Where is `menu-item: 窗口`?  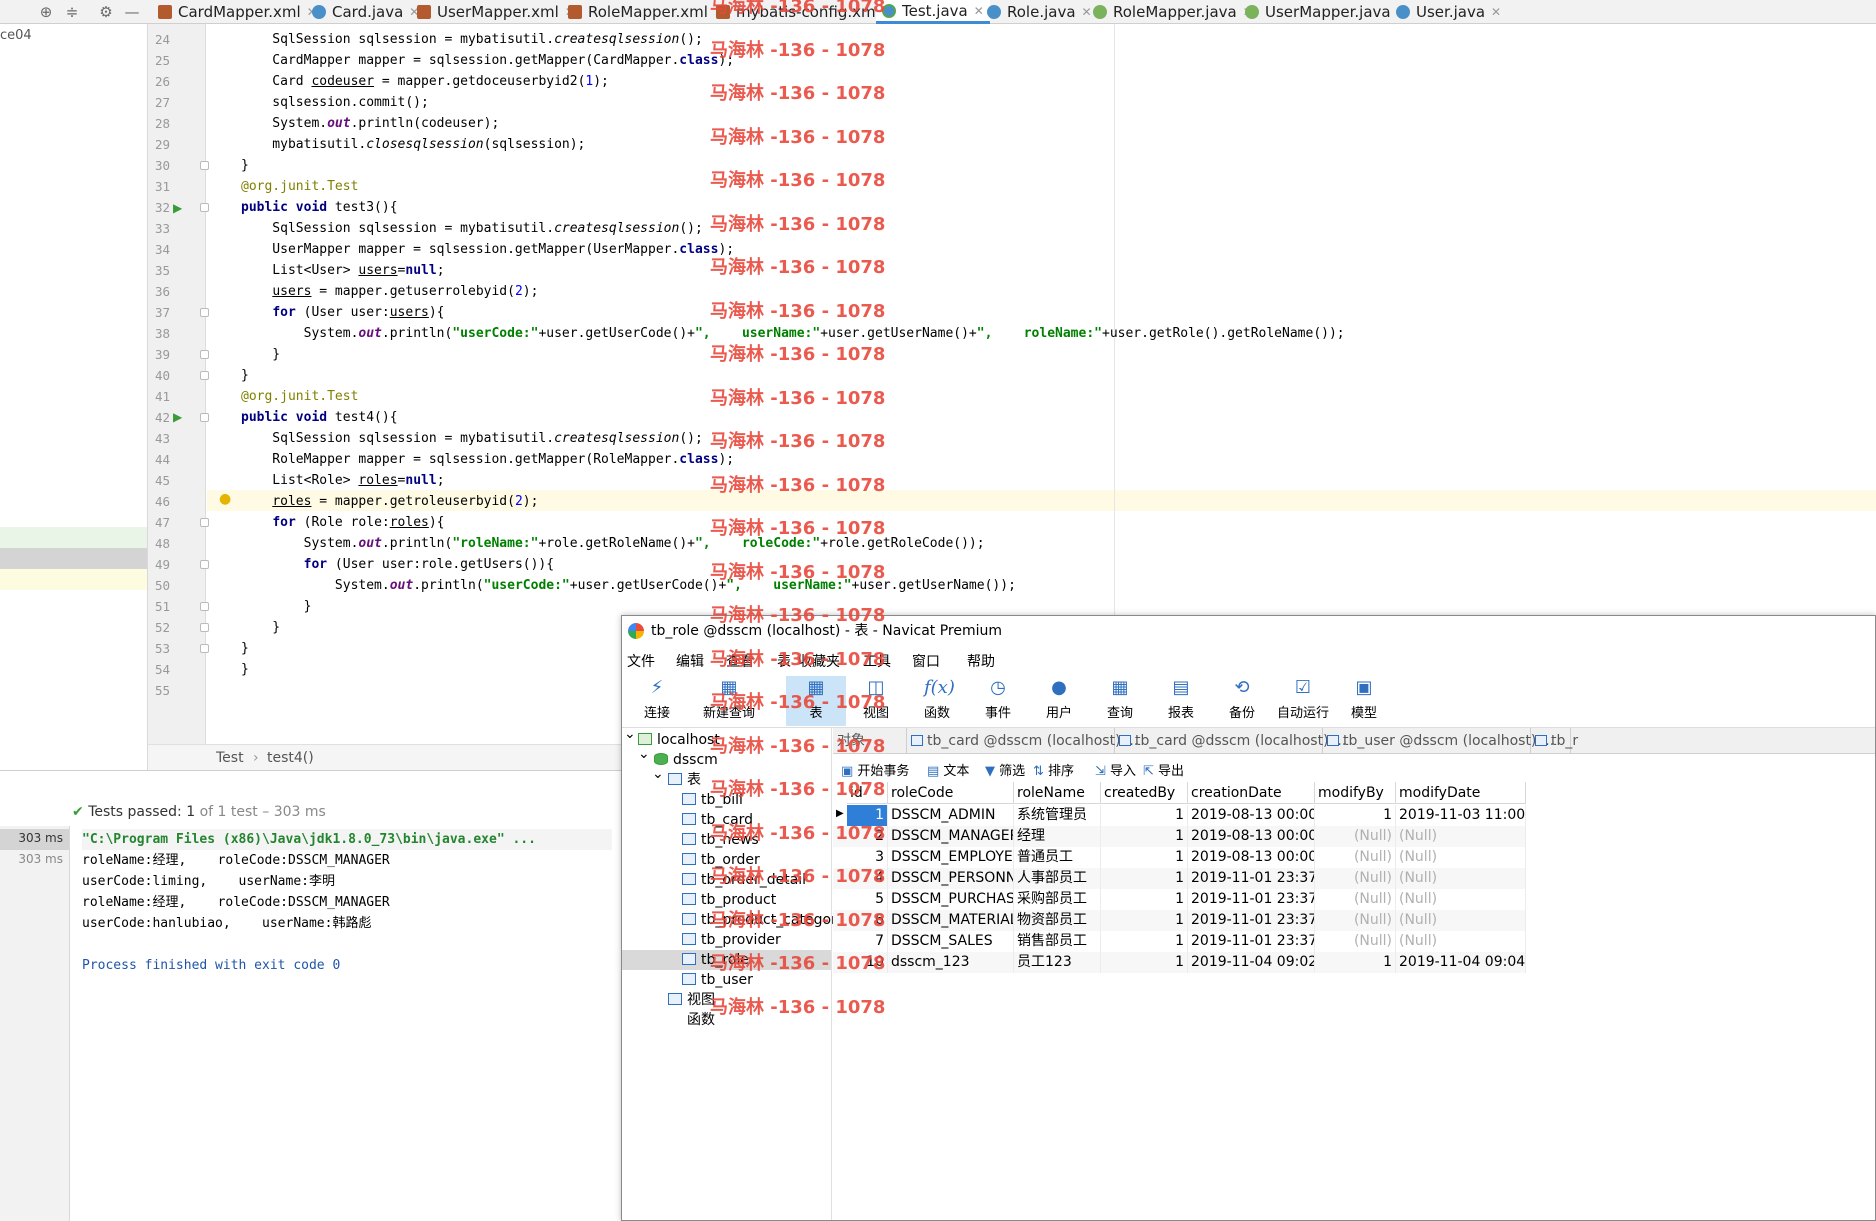 menu-item: 窗口 is located at coordinates (926, 661).